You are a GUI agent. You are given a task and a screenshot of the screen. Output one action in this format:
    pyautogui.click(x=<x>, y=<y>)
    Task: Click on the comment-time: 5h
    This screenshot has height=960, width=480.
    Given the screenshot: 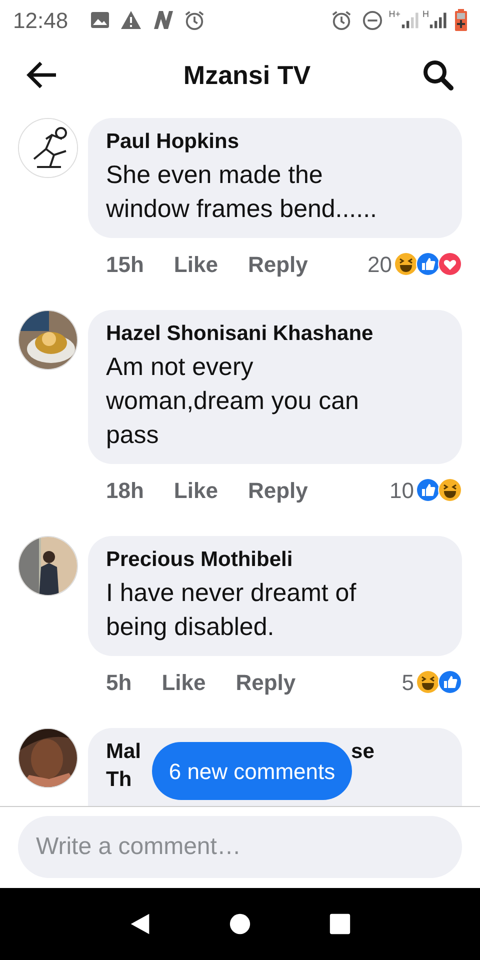 What is the action you would take?
    pyautogui.click(x=119, y=682)
    